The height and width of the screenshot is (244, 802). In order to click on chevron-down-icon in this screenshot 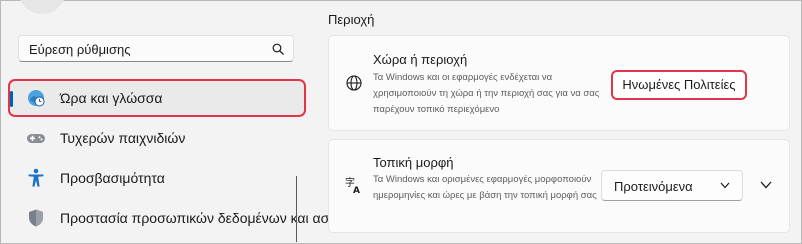, I will do `click(725, 185)`.